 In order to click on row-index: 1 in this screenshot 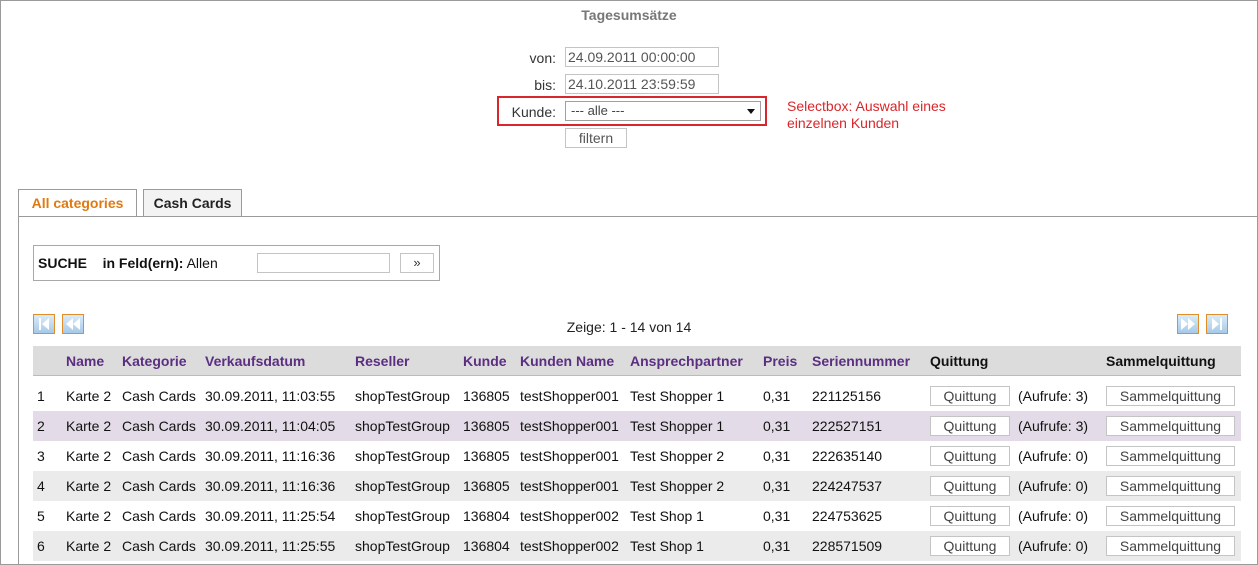, I will do `click(47, 396)`.